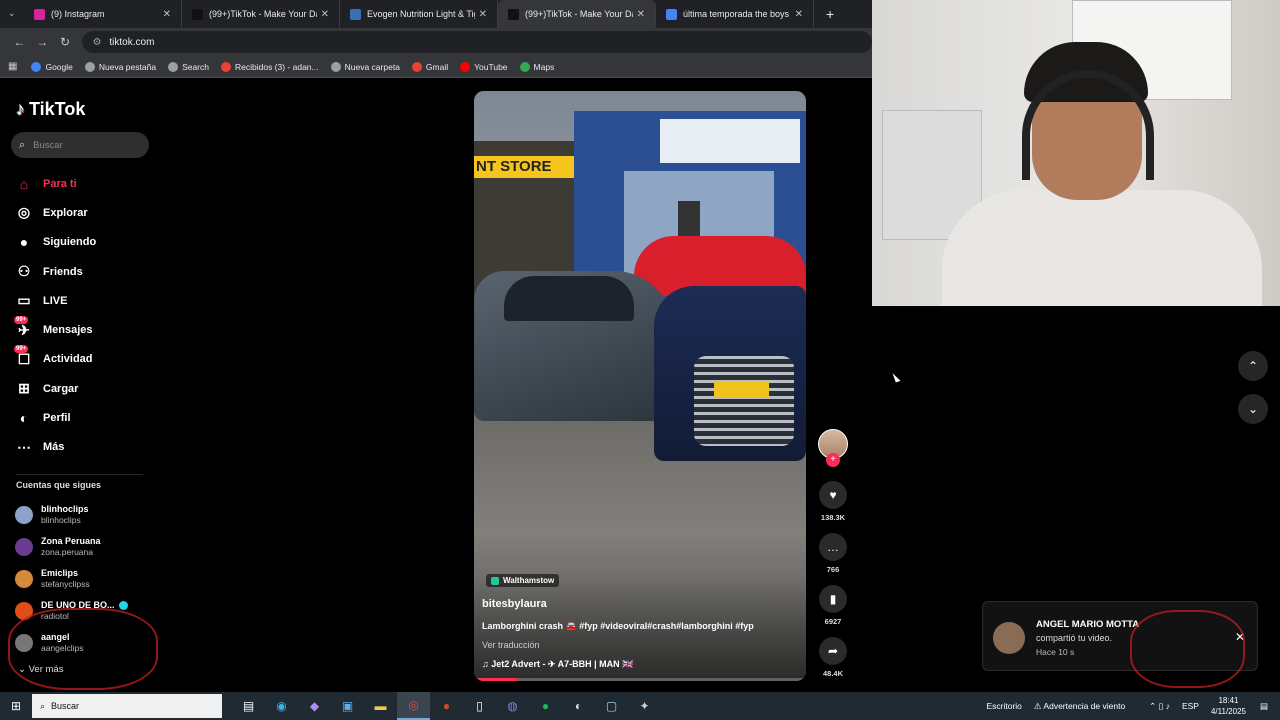  I want to click on tab-search-chevron-icon: ⌄, so click(12, 13).